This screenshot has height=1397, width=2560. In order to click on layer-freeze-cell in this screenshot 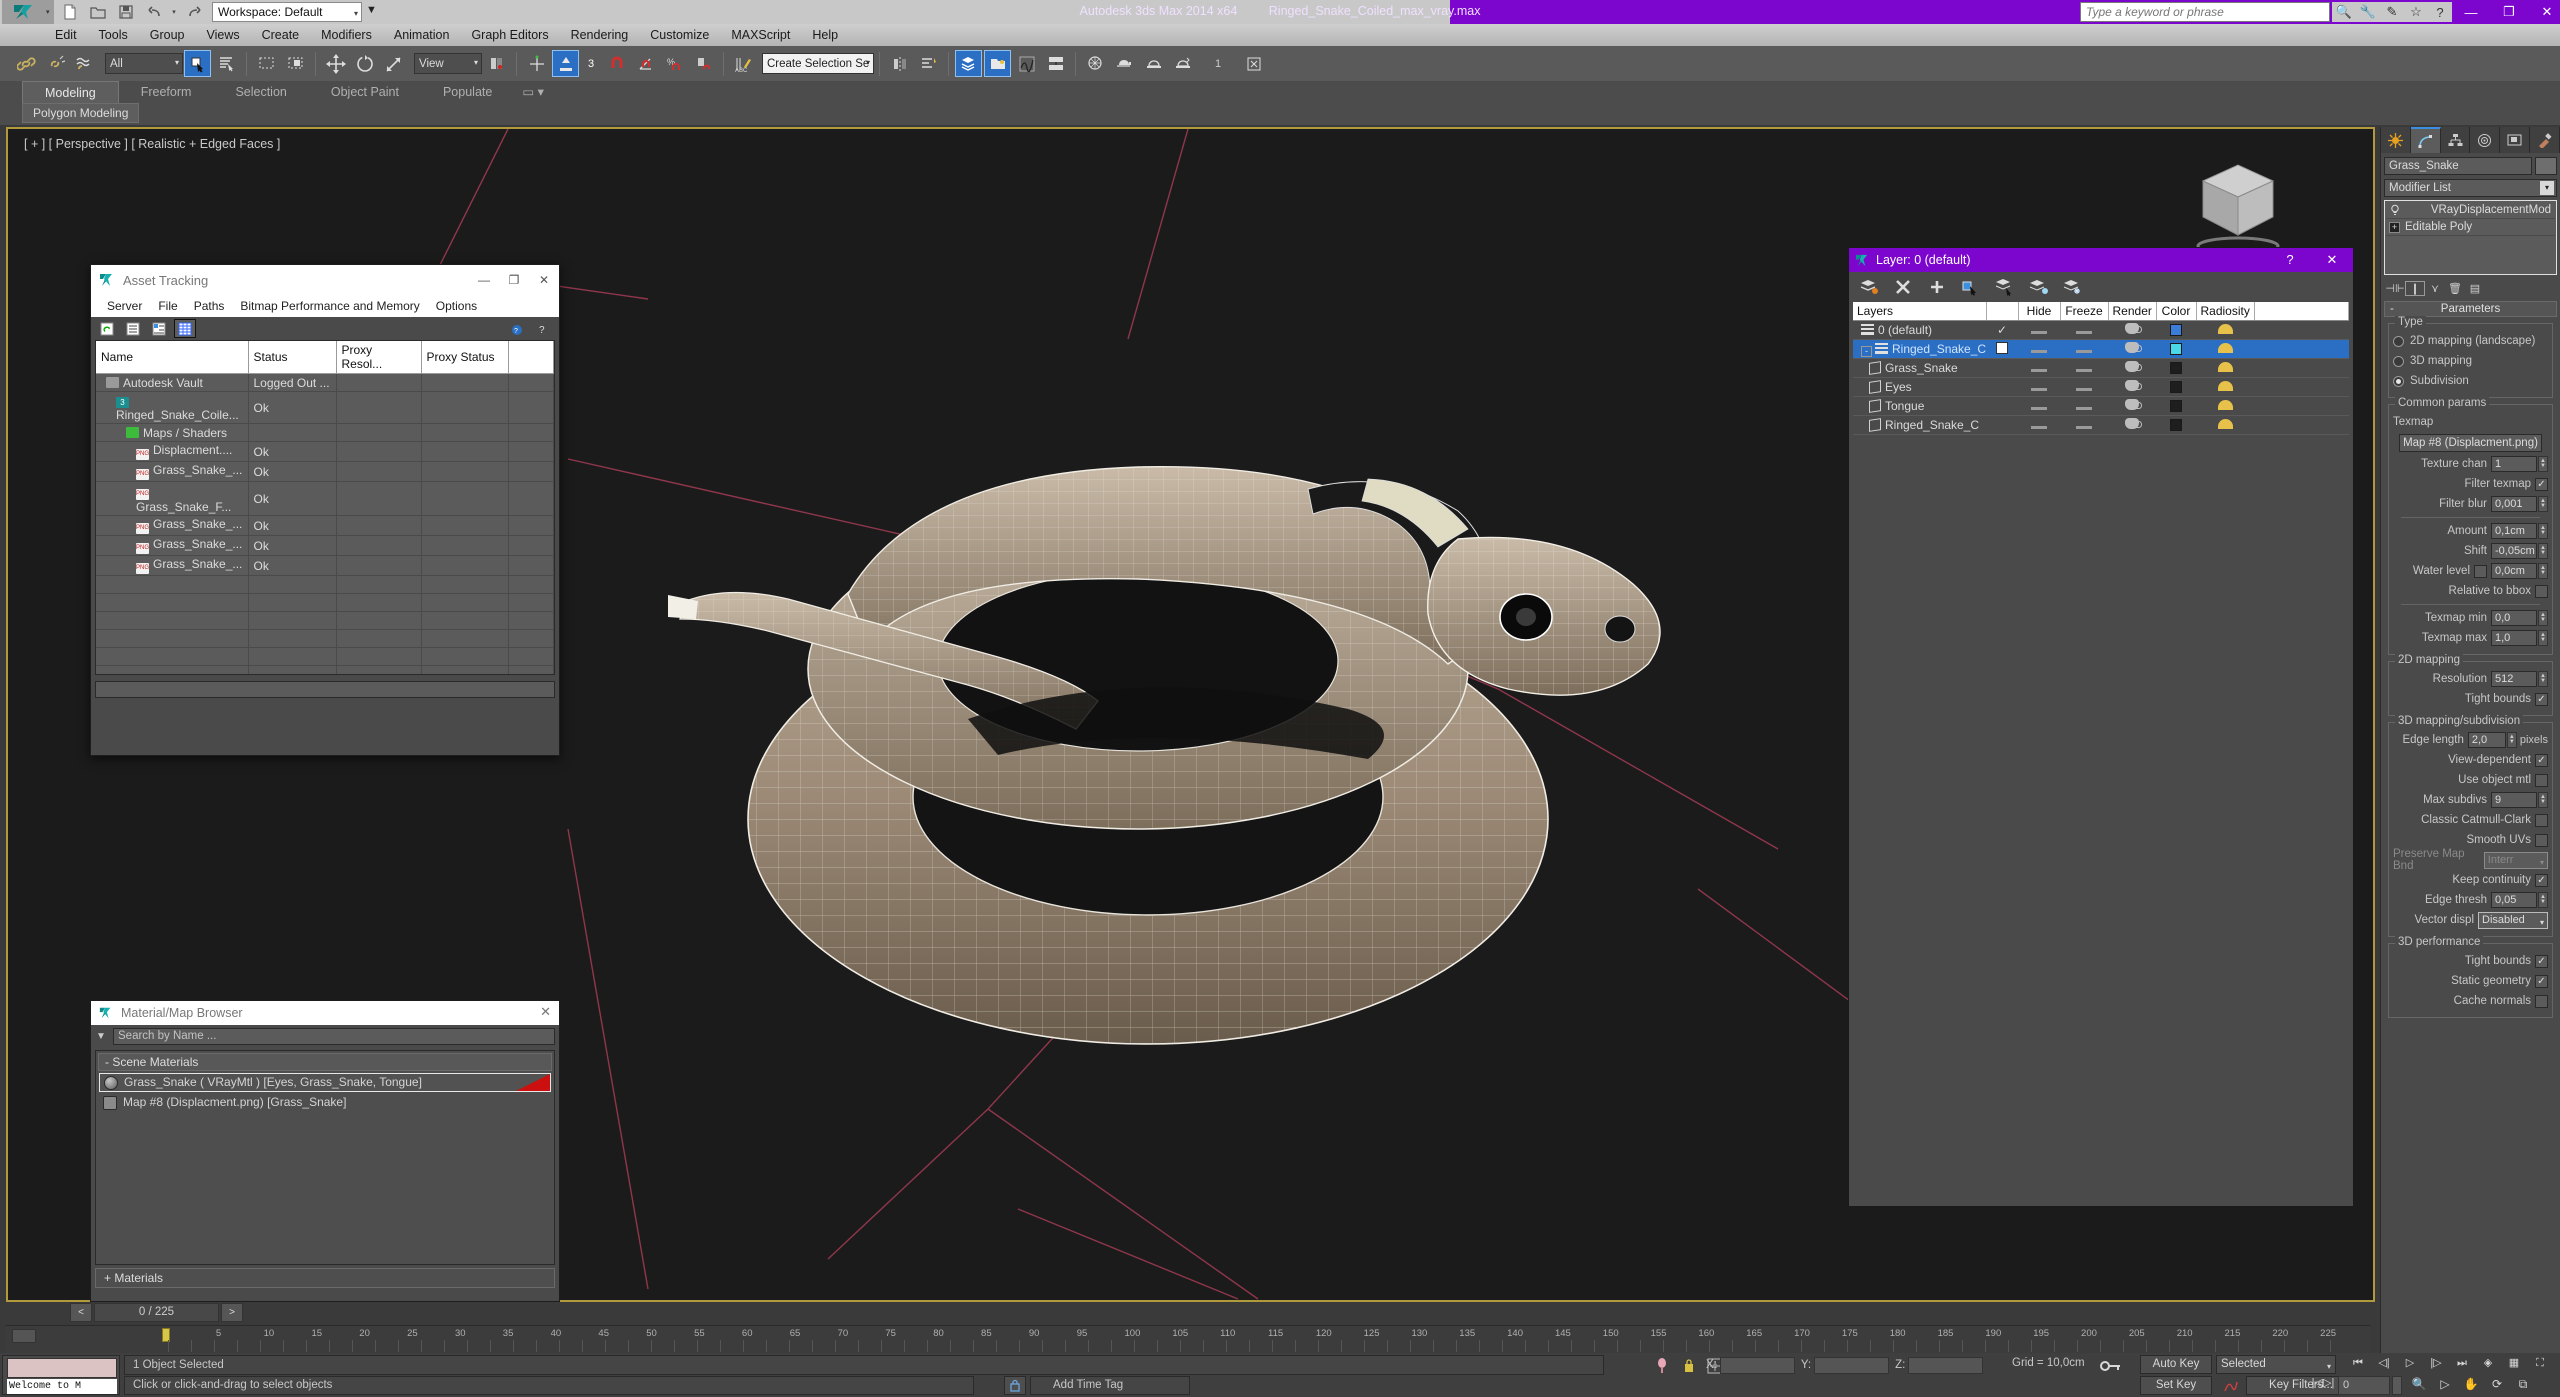, I will do `click(2084, 349)`.